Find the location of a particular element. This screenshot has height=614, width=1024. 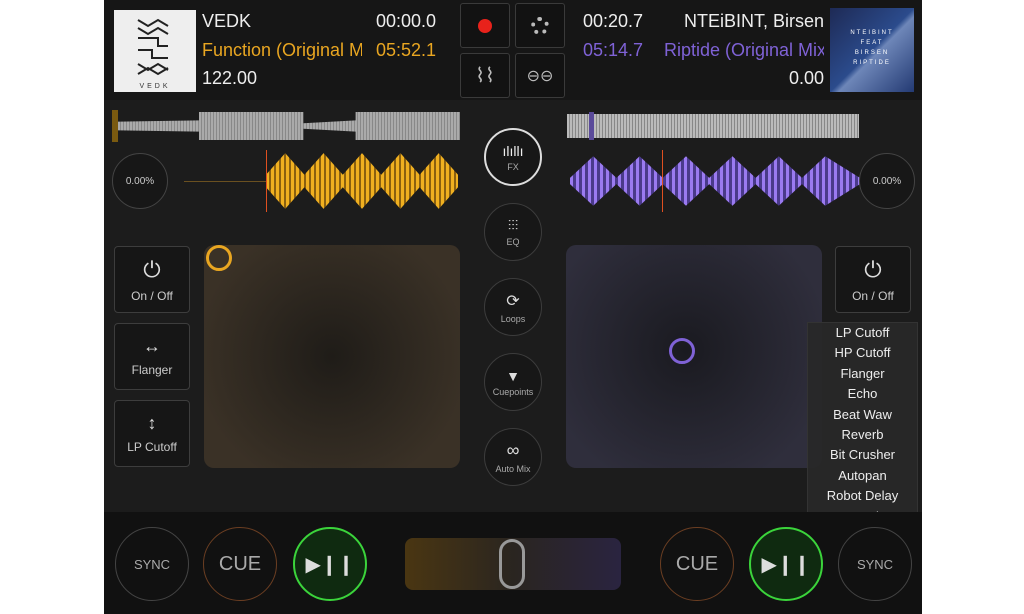

headphones-icon: ⊖⊖ is located at coordinates (540, 76).